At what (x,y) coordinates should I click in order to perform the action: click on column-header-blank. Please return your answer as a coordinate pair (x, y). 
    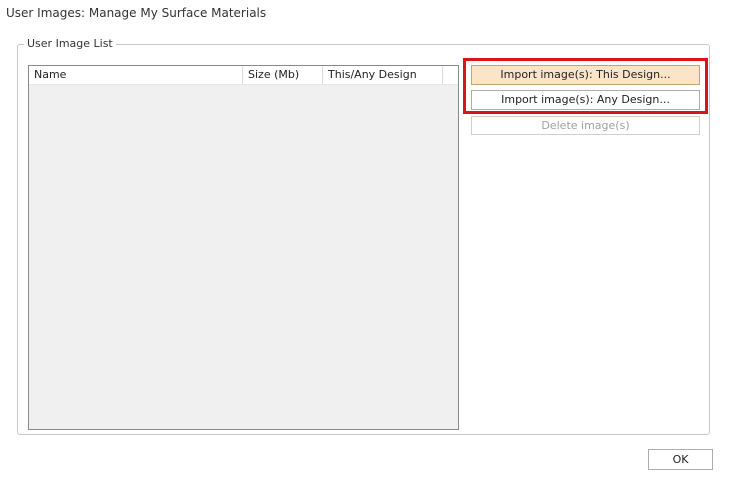
    Looking at the image, I should click on (450, 75).